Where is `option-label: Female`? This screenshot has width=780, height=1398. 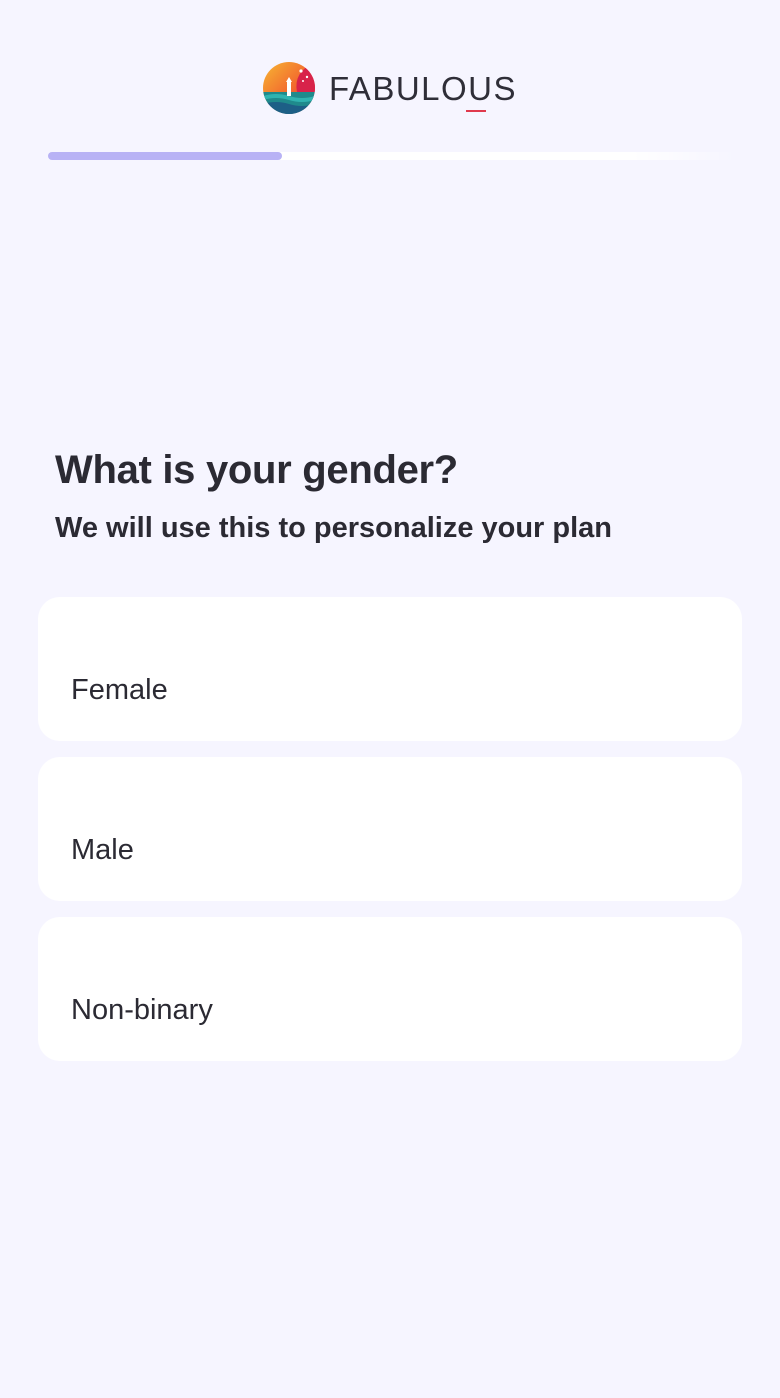
option-label: Female is located at coordinates (119, 690).